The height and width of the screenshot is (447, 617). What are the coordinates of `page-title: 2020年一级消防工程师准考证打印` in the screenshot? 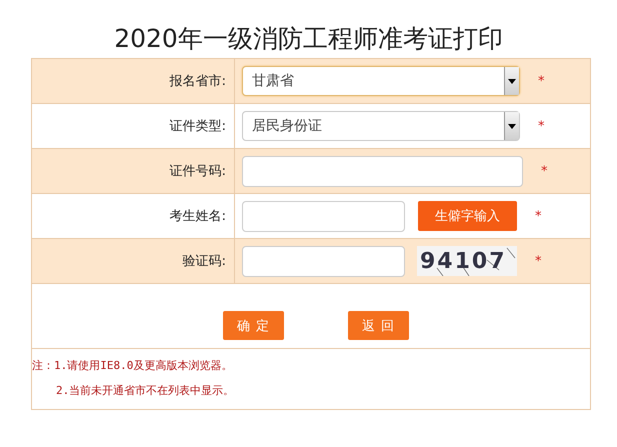 It's located at (308, 39).